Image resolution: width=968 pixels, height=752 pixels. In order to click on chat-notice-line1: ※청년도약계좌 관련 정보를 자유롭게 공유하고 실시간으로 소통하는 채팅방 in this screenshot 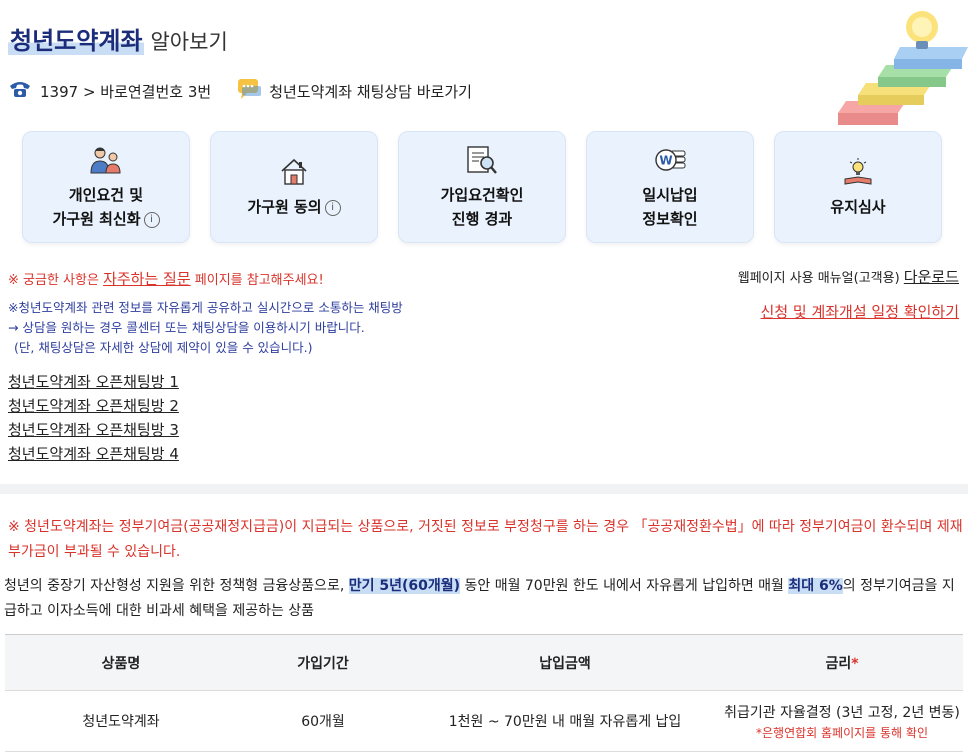, I will do `click(205, 307)`.